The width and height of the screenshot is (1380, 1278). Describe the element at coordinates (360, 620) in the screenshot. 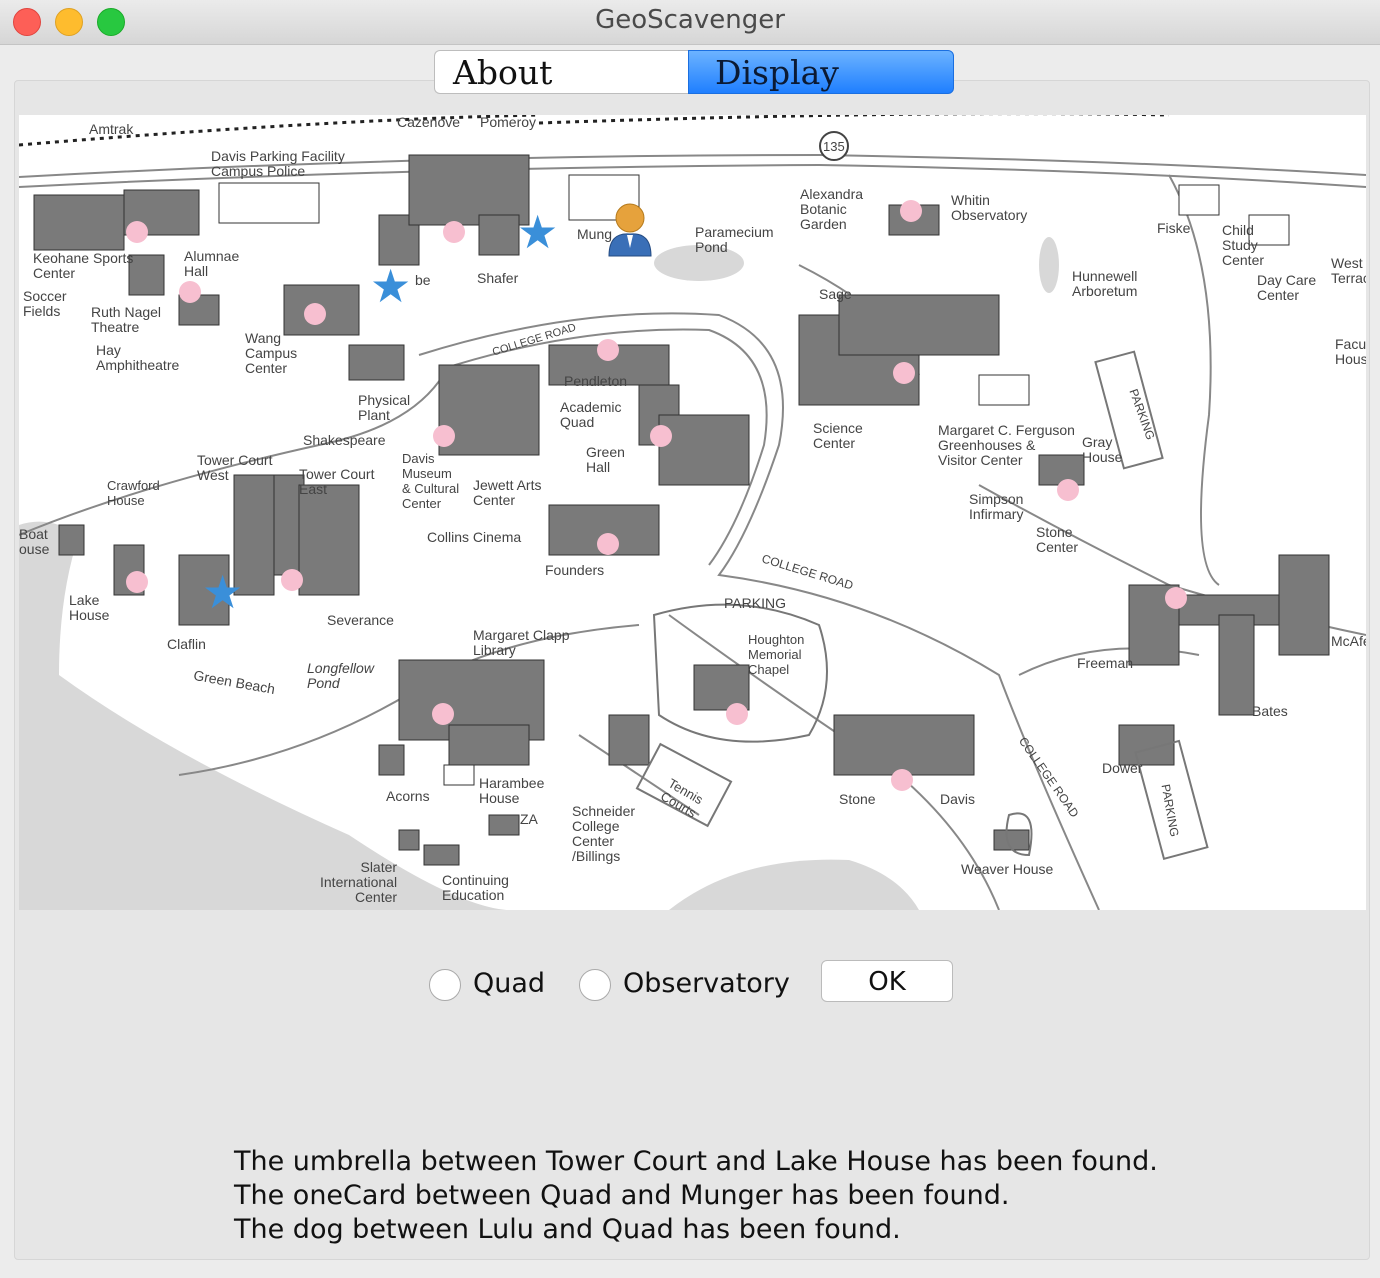

I see `map-label-severance: Severance` at that location.